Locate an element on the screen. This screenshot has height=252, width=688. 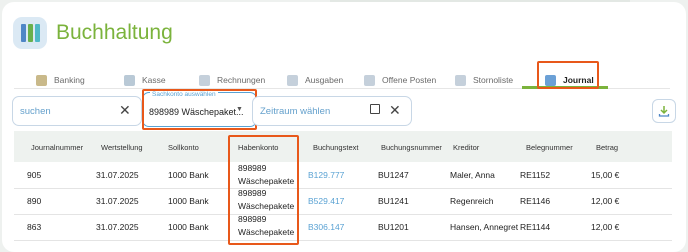
tab-banking: Banking is located at coordinates (60, 80).